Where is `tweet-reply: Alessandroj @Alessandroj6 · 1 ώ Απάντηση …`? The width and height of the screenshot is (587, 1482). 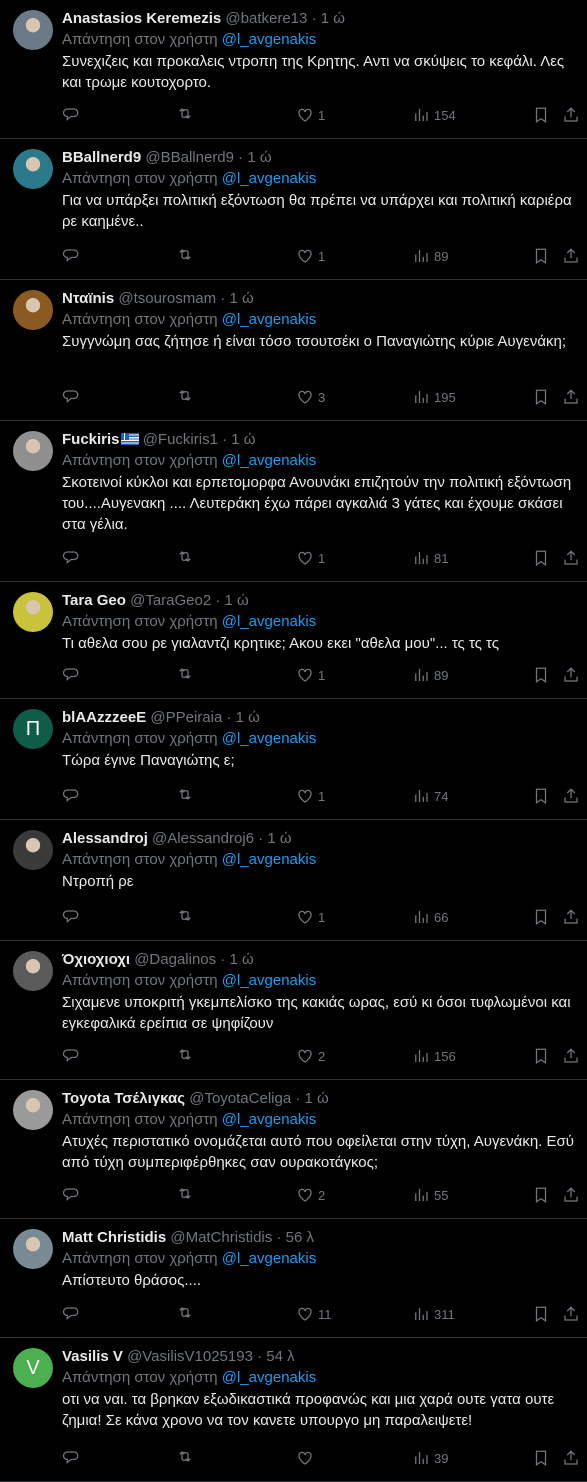
tweet-reply: Alessandroj @Alessandroj6 · 1 ώ Απάντηση … is located at coordinates (293, 880).